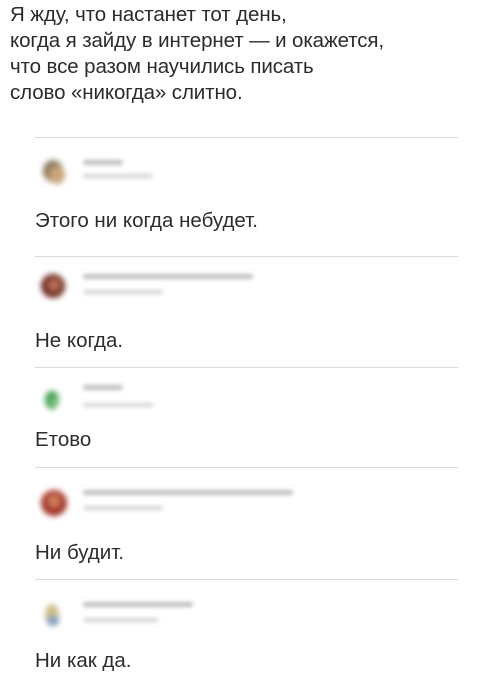  I want to click on post-text-line: когда я зайду в интернет — и окажется,, so click(197, 40).